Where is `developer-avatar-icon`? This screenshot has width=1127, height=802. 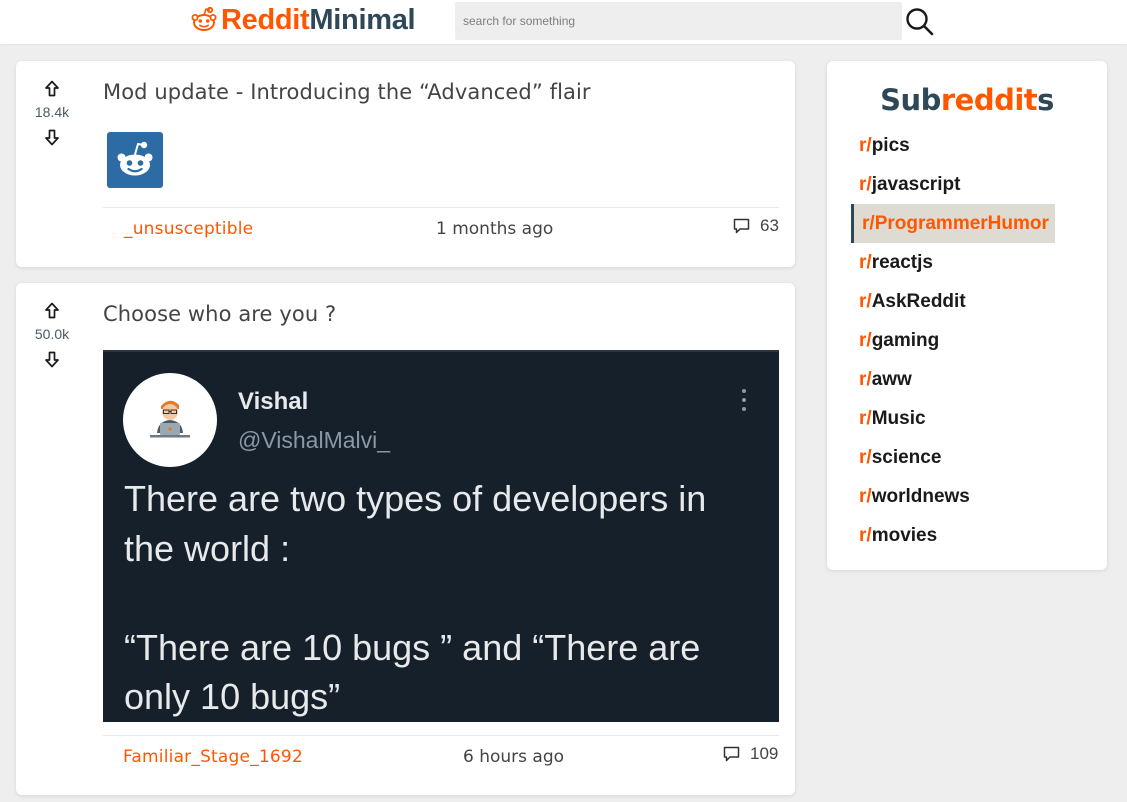 developer-avatar-icon is located at coordinates (170, 419).